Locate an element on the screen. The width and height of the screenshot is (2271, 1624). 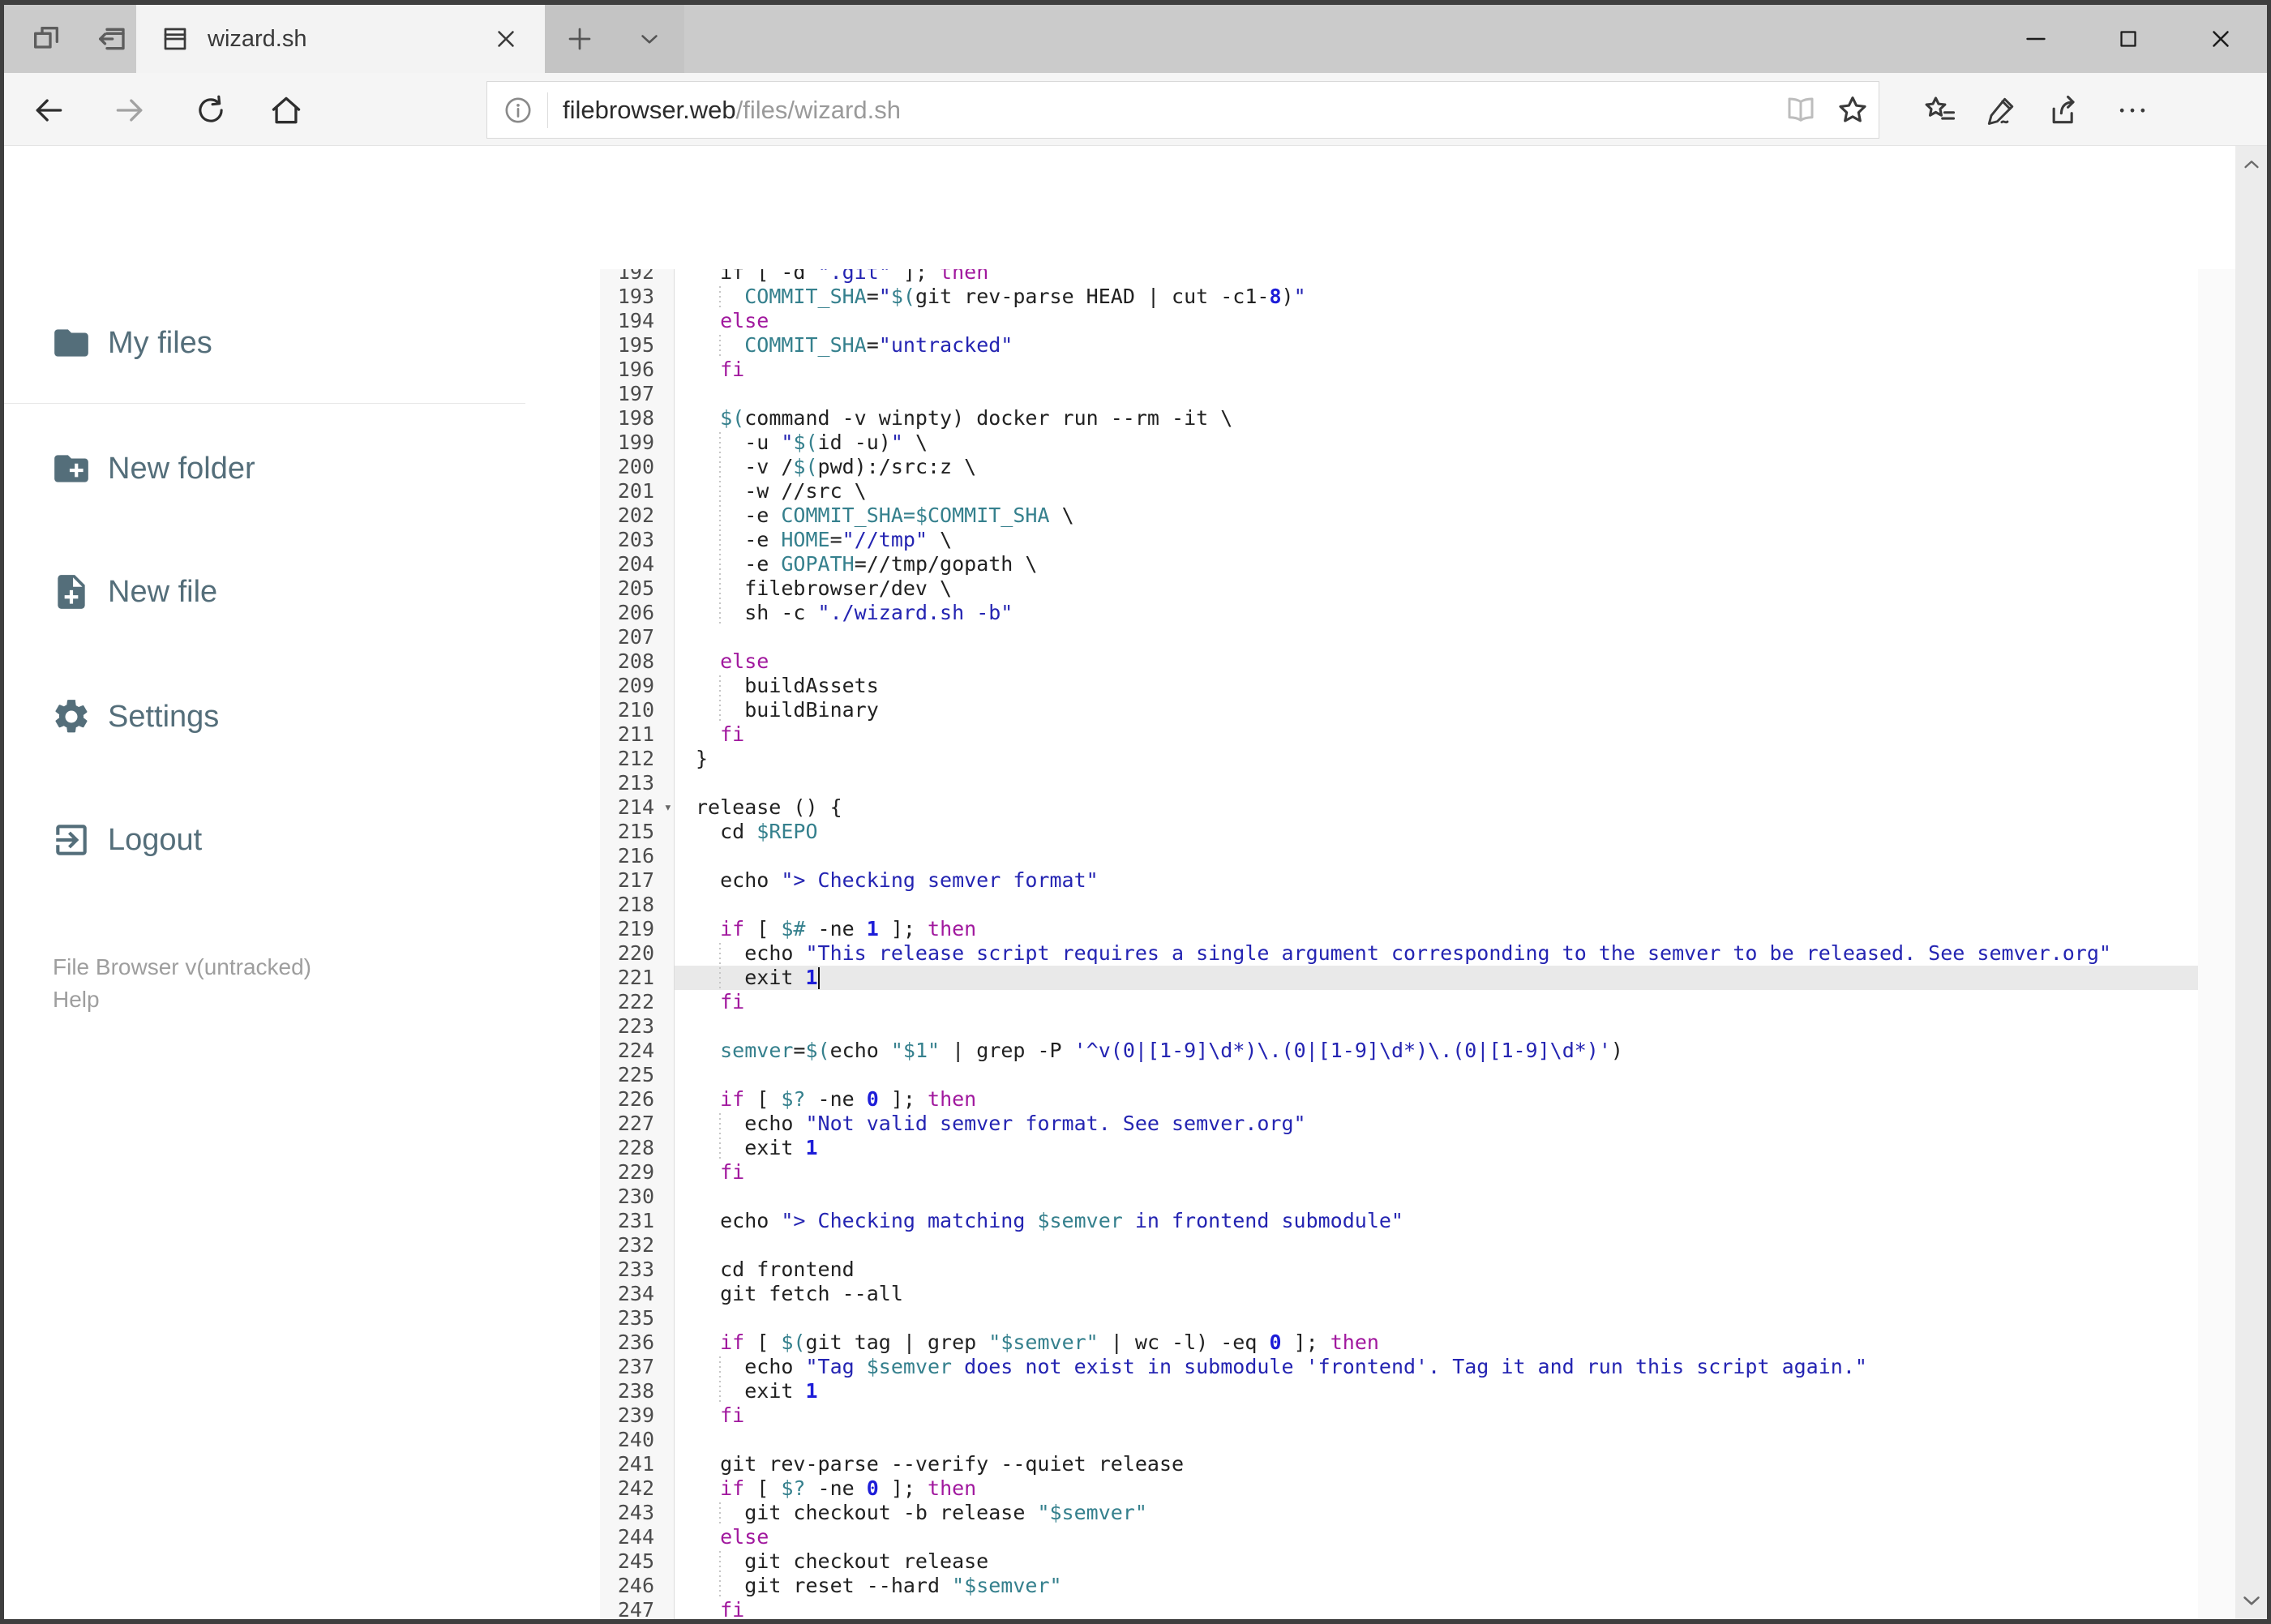
tab-close-icon is located at coordinates (506, 39).